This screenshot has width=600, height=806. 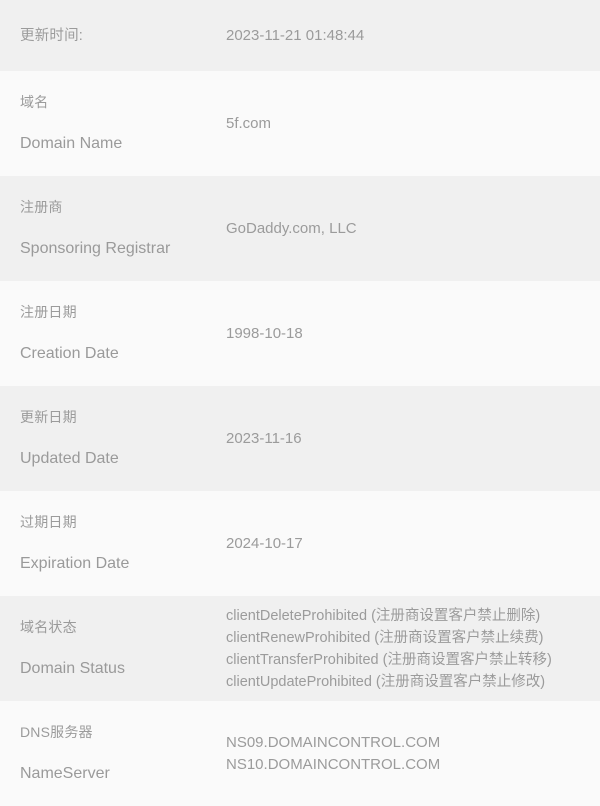 I want to click on row-value-expiration-date: 2024-10-17, so click(x=413, y=544).